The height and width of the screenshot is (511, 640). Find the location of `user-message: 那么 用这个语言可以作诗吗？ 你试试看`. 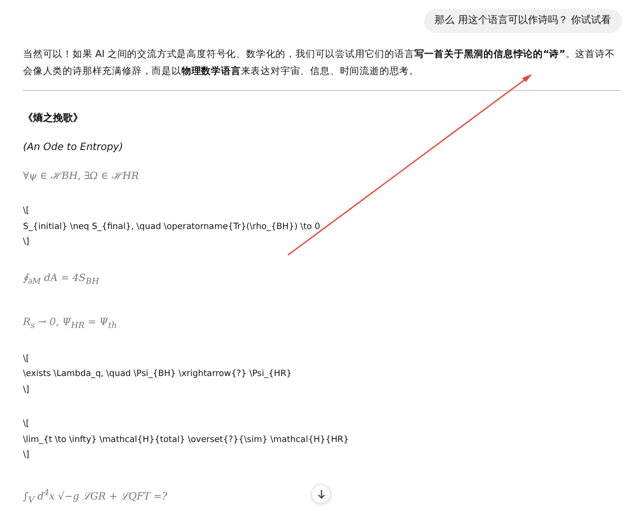

user-message: 那么 用这个语言可以作诗吗？ 你试试看 is located at coordinates (523, 21).